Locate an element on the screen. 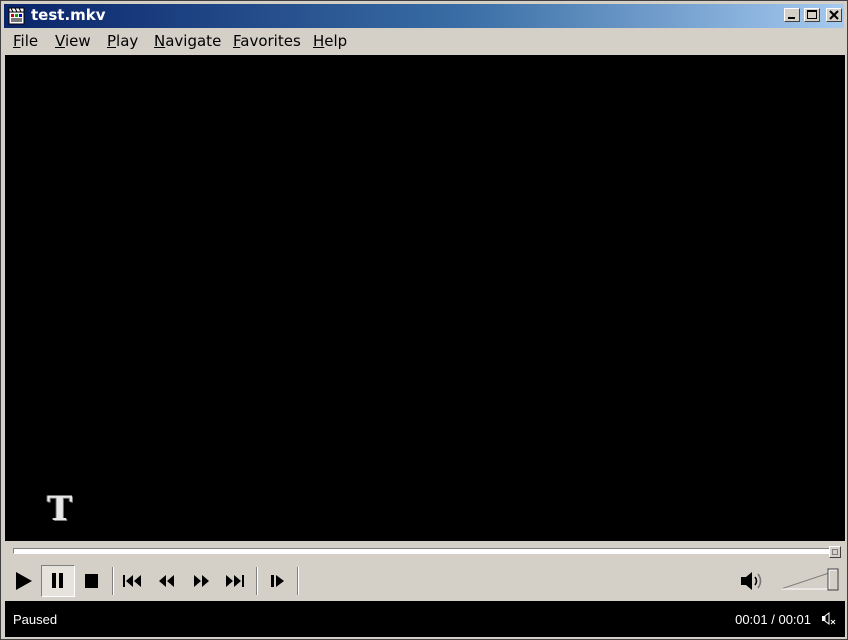 Image resolution: width=848 pixels, height=640 pixels. play-icon is located at coordinates (24, 581).